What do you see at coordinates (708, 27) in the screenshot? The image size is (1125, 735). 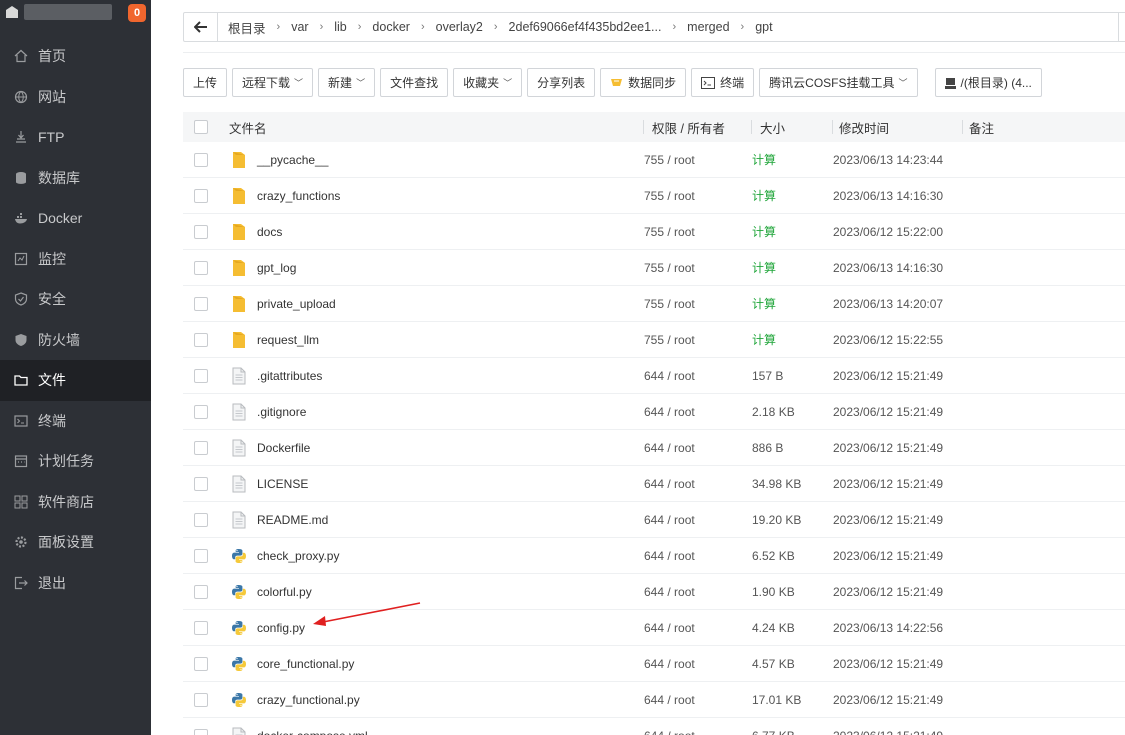 I see `breadcrumb-segment: merged` at bounding box center [708, 27].